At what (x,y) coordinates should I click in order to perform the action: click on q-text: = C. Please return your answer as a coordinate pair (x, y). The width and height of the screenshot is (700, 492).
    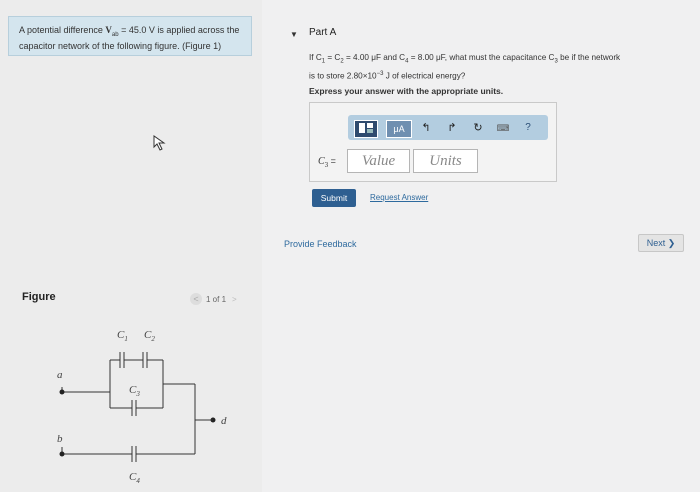
    Looking at the image, I should click on (333, 57).